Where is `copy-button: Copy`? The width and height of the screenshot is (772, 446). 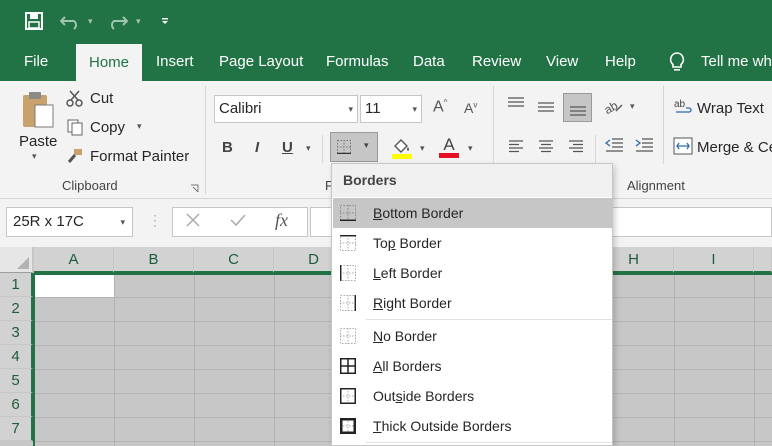 copy-button: Copy is located at coordinates (107, 127).